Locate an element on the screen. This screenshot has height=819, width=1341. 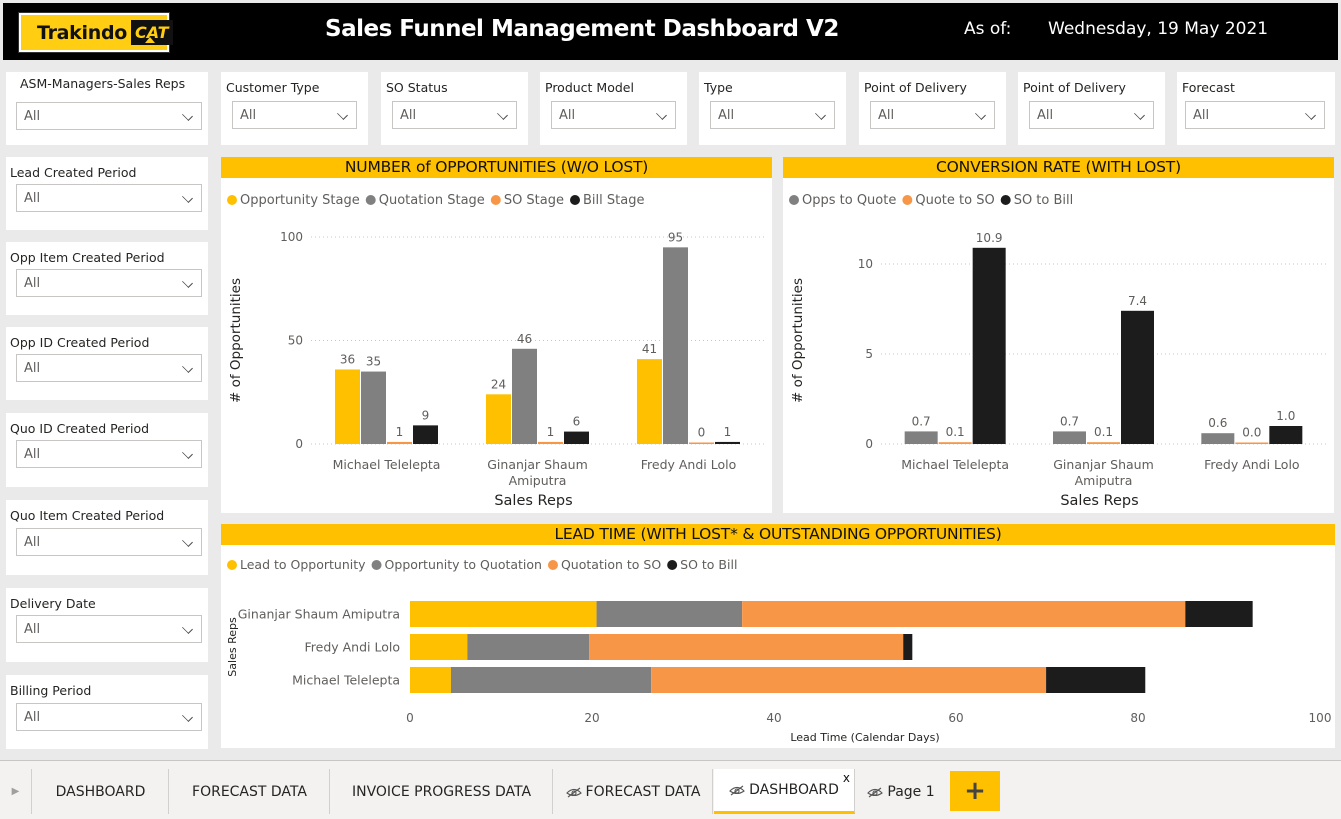
x-tick-label: 40 is located at coordinates (773, 718).